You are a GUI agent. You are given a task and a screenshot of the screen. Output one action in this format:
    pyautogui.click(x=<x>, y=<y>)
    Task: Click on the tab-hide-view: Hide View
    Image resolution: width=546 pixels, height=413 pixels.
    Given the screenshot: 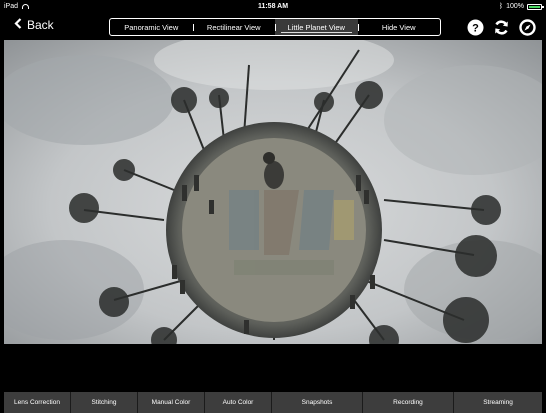 What is the action you would take?
    pyautogui.click(x=399, y=27)
    